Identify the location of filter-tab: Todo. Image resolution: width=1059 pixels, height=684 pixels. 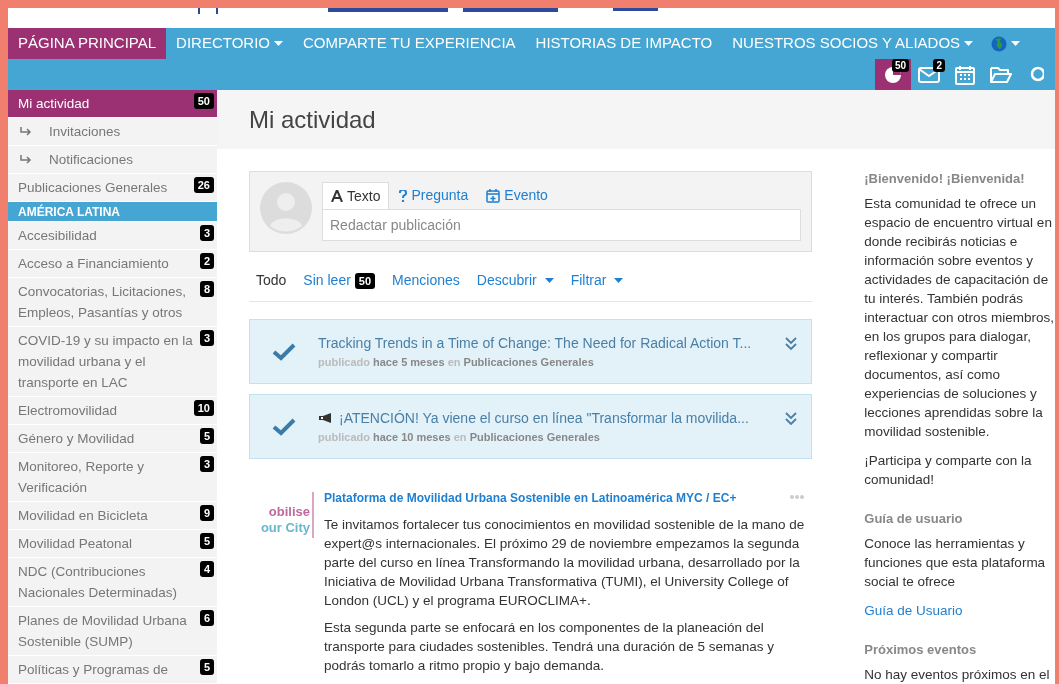
(271, 280).